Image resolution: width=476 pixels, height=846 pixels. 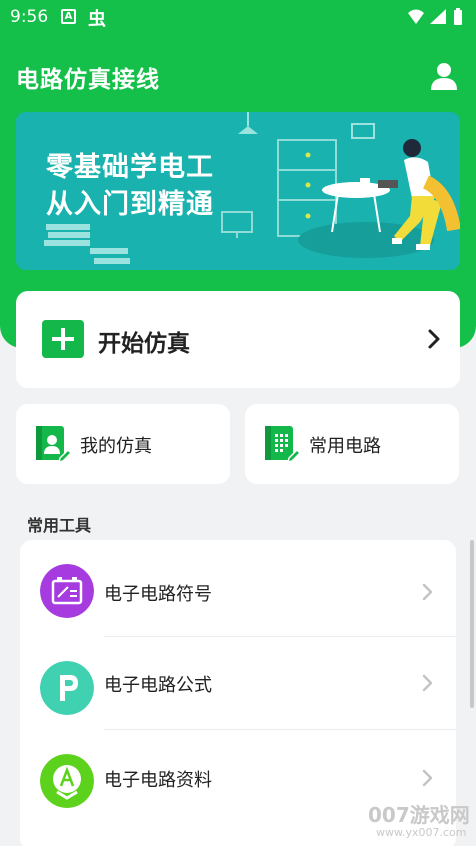 I want to click on status-time: 9:56, so click(x=29, y=17).